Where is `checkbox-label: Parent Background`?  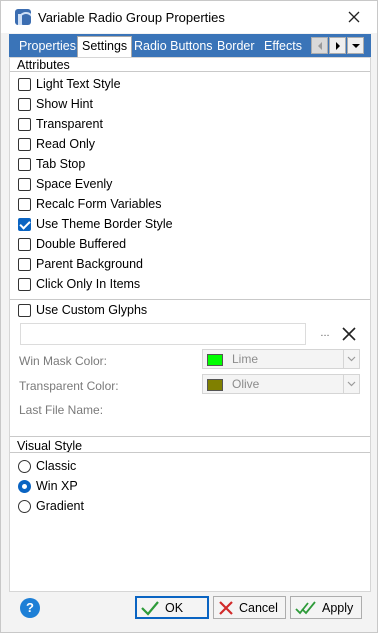 checkbox-label: Parent Background is located at coordinates (90, 264).